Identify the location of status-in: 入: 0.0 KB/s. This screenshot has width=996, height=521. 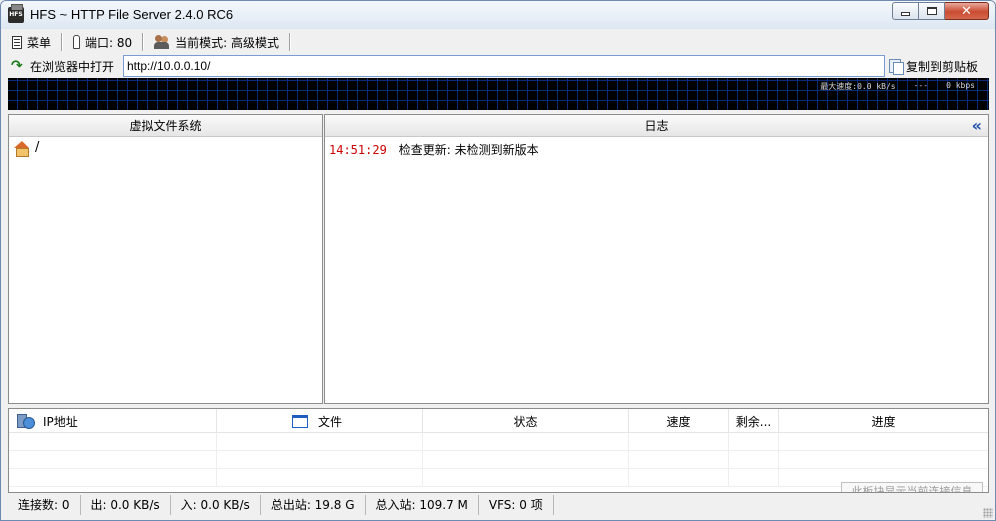
(216, 505).